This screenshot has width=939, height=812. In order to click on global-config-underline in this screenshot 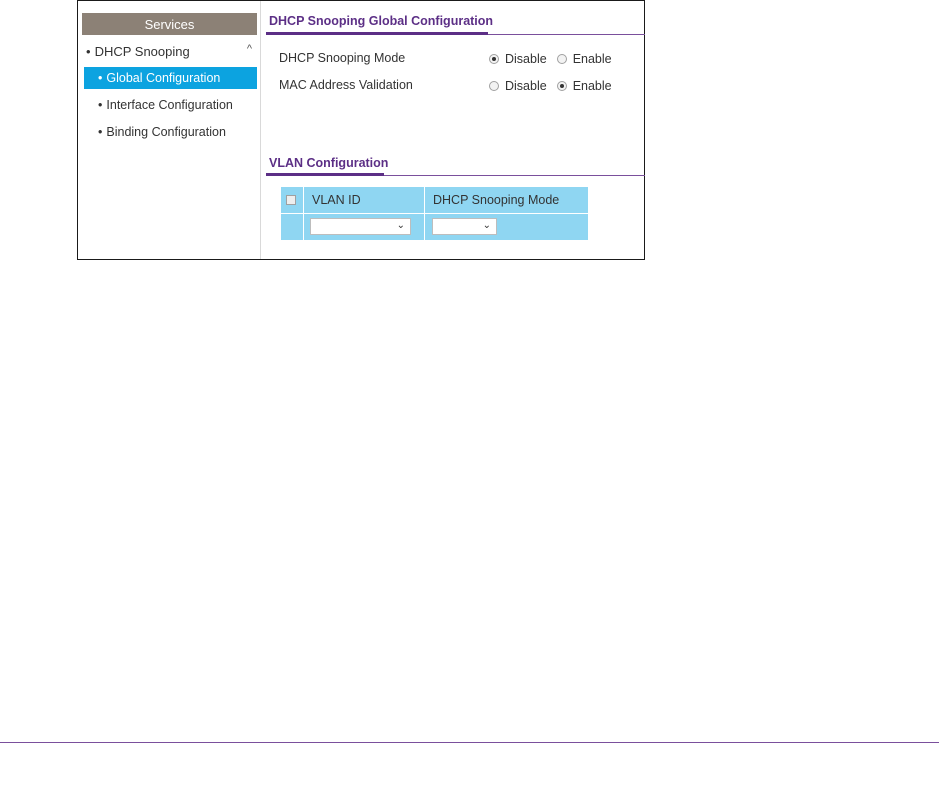, I will do `click(377, 33)`.